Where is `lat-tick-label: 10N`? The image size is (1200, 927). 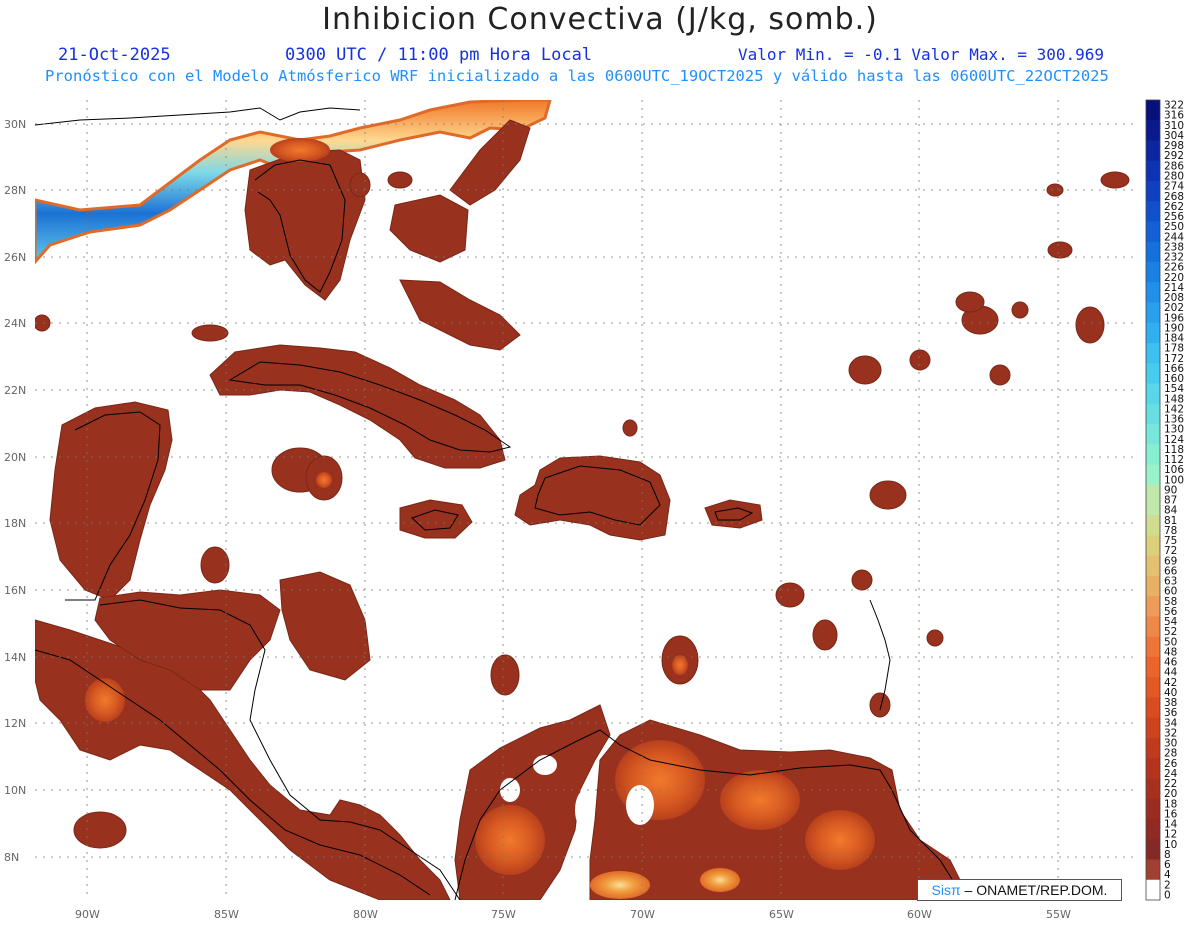
lat-tick-label: 10N is located at coordinates (15, 790).